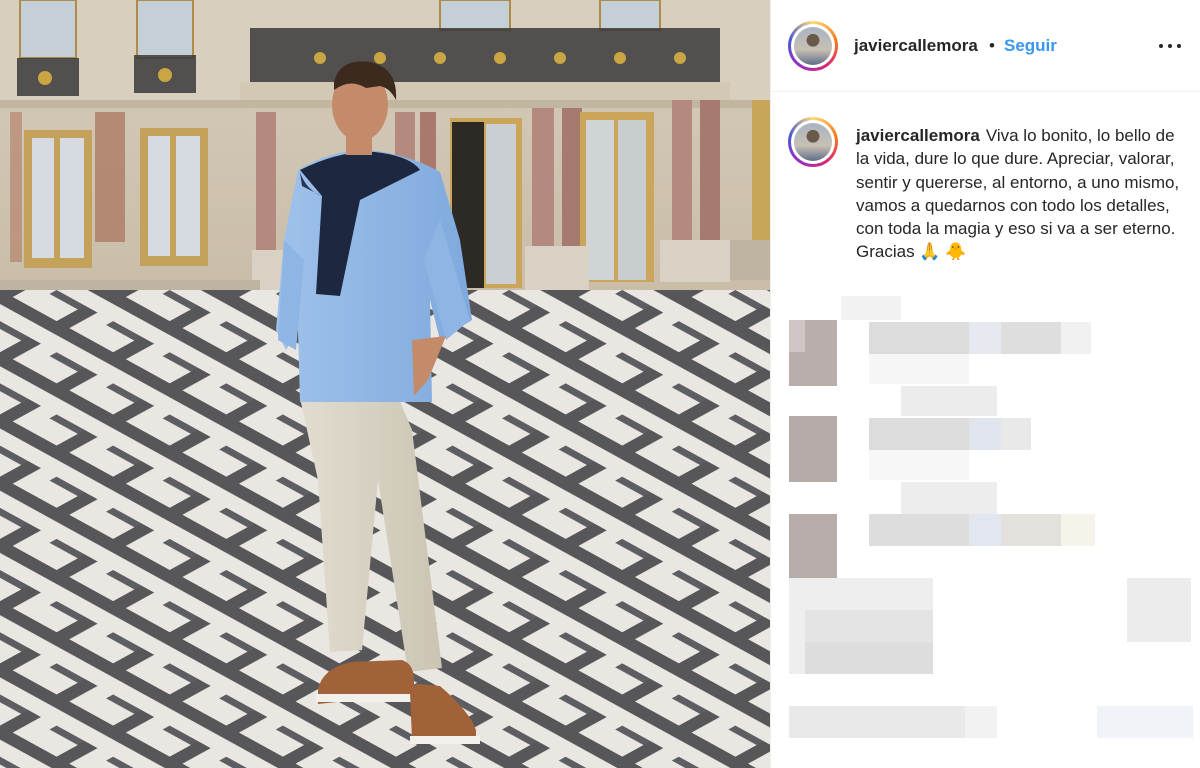 The height and width of the screenshot is (768, 1200). I want to click on username-link: javiercallemora, so click(916, 46).